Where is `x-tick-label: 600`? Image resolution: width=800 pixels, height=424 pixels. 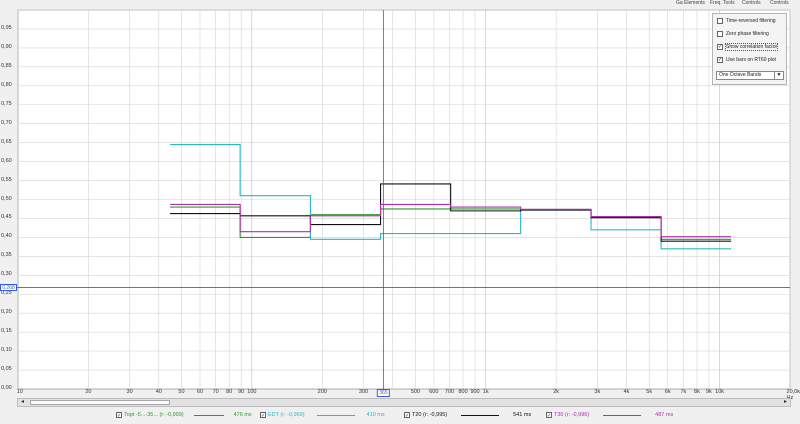
x-tick-label: 600 is located at coordinates (434, 392).